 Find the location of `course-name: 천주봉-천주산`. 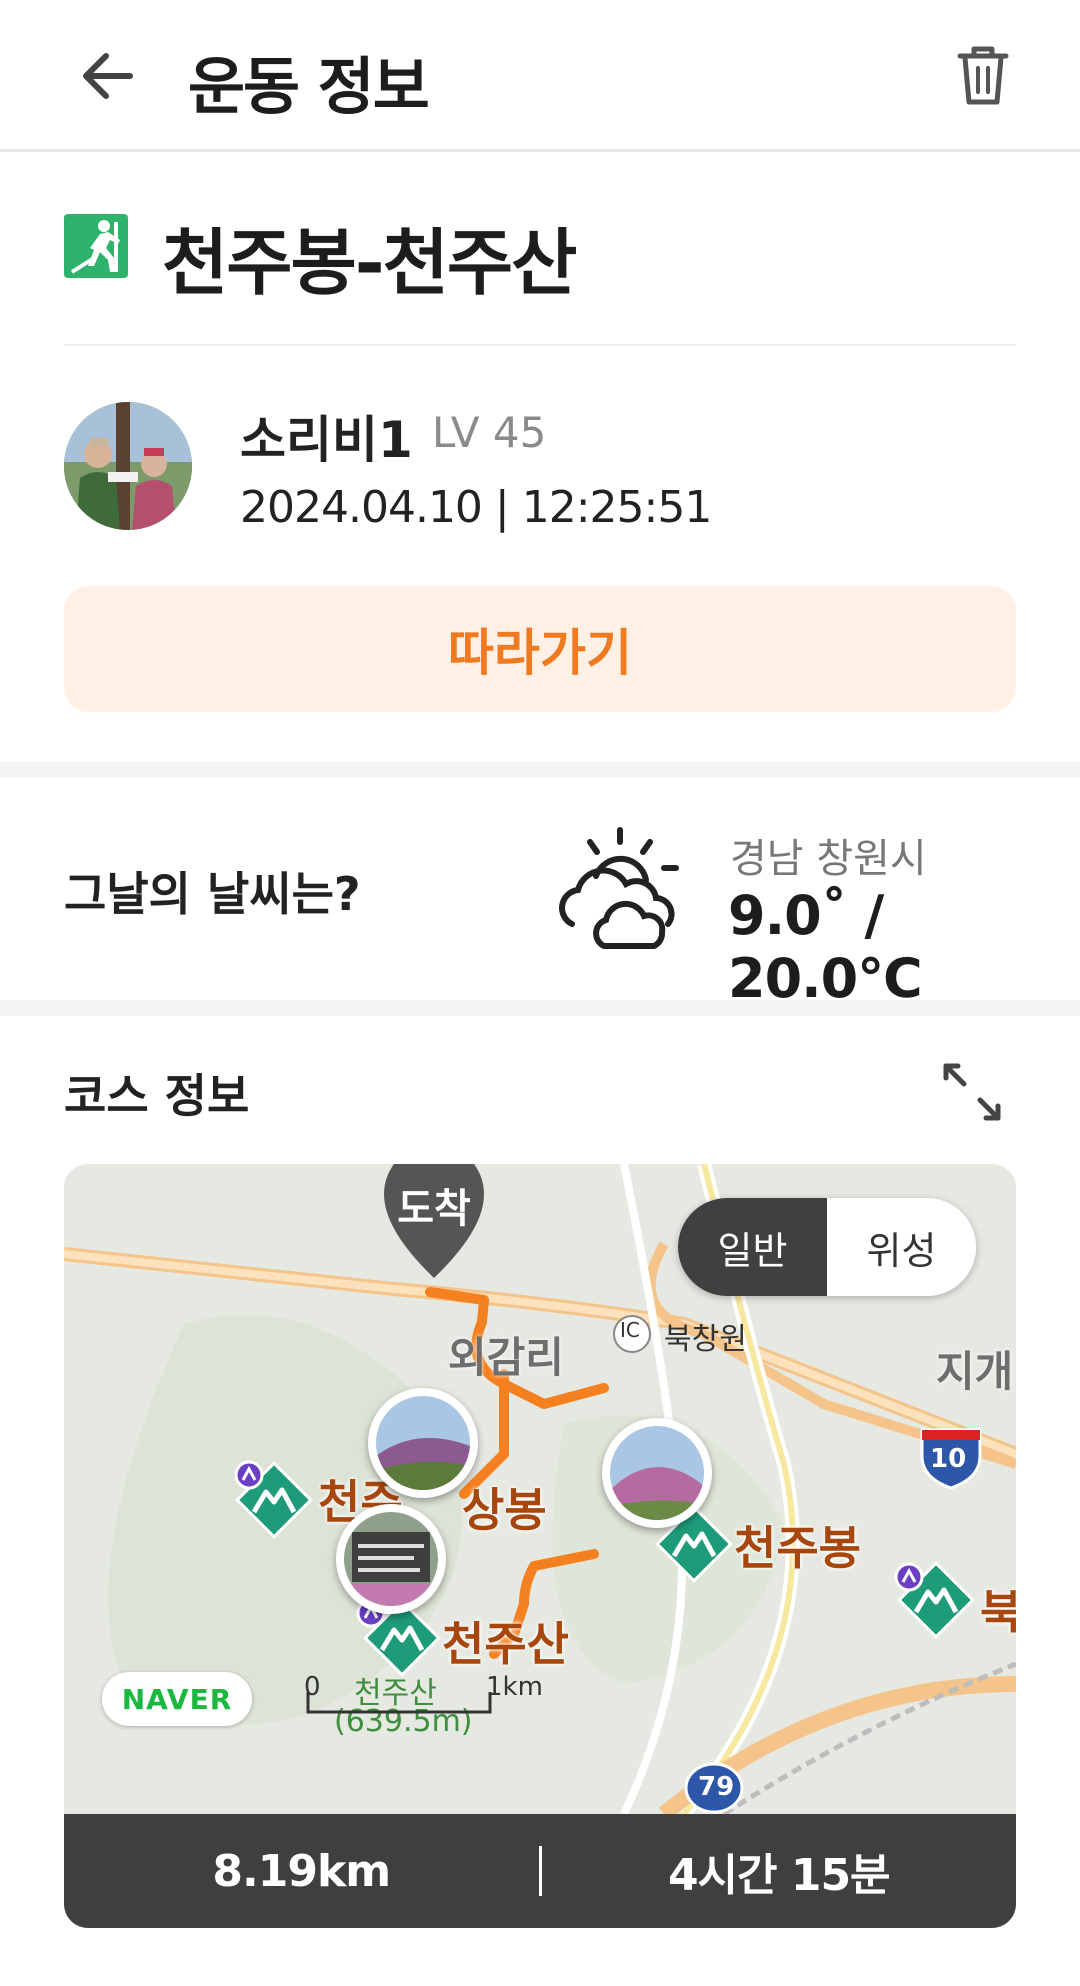

course-name: 천주봉-천주산 is located at coordinates (369, 263).